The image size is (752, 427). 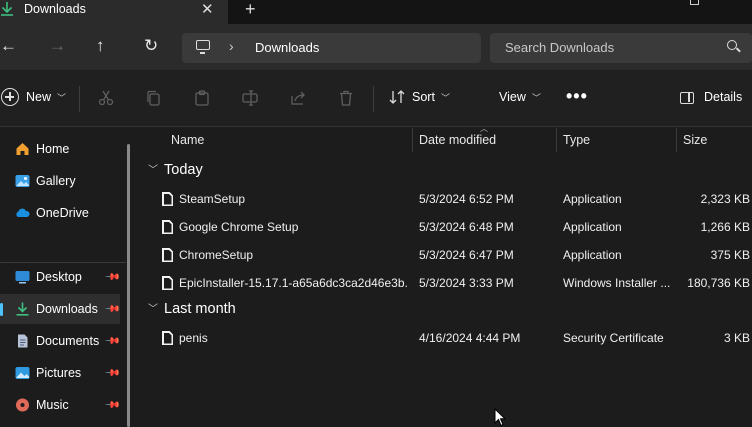 I want to click on details-pane-icon, so click(x=687, y=98).